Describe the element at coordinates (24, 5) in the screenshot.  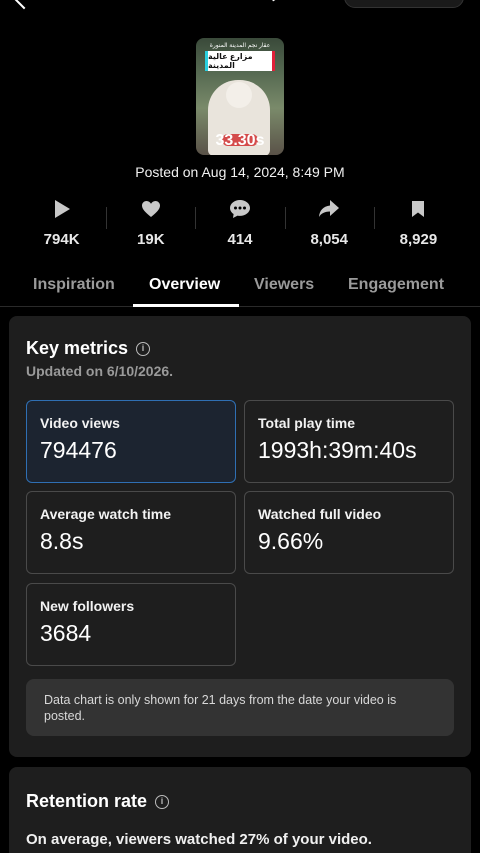
I see `back-arrow-icon` at that location.